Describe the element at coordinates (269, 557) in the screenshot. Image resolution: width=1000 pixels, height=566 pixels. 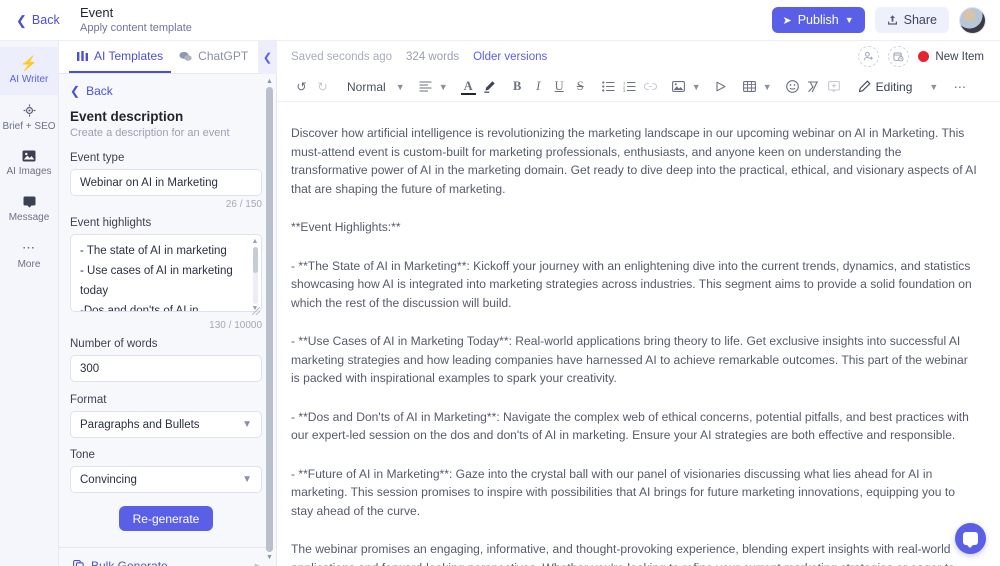
I see `scroll-down-icon: ▼` at that location.